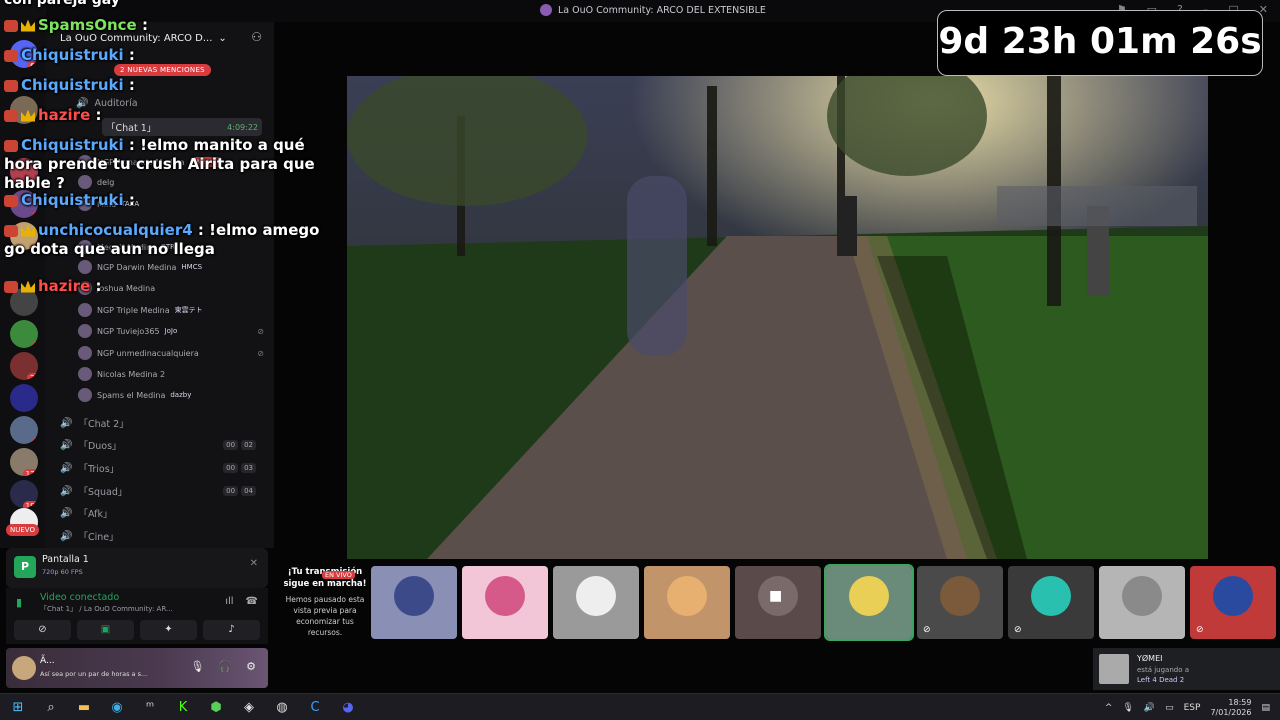  What do you see at coordinates (1169, 708) in the screenshot?
I see `network-icon: ▭` at bounding box center [1169, 708].